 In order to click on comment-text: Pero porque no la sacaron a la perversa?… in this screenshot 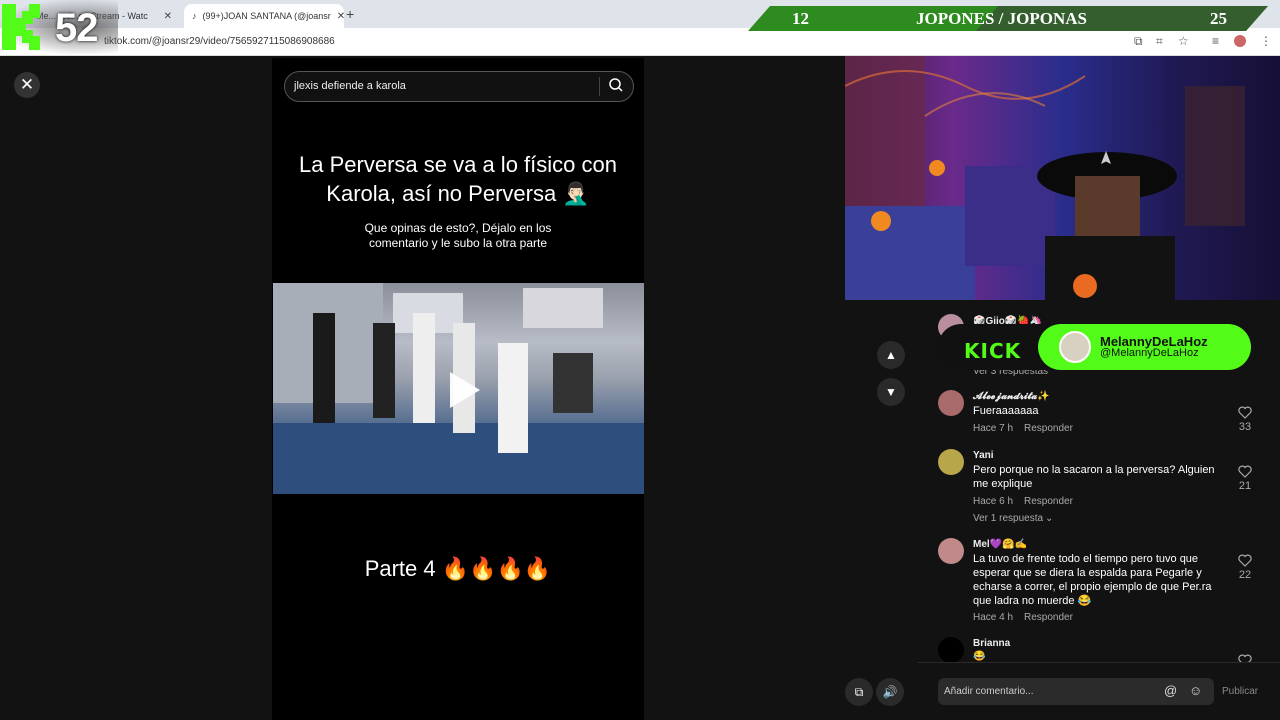, I will do `click(1094, 477)`.